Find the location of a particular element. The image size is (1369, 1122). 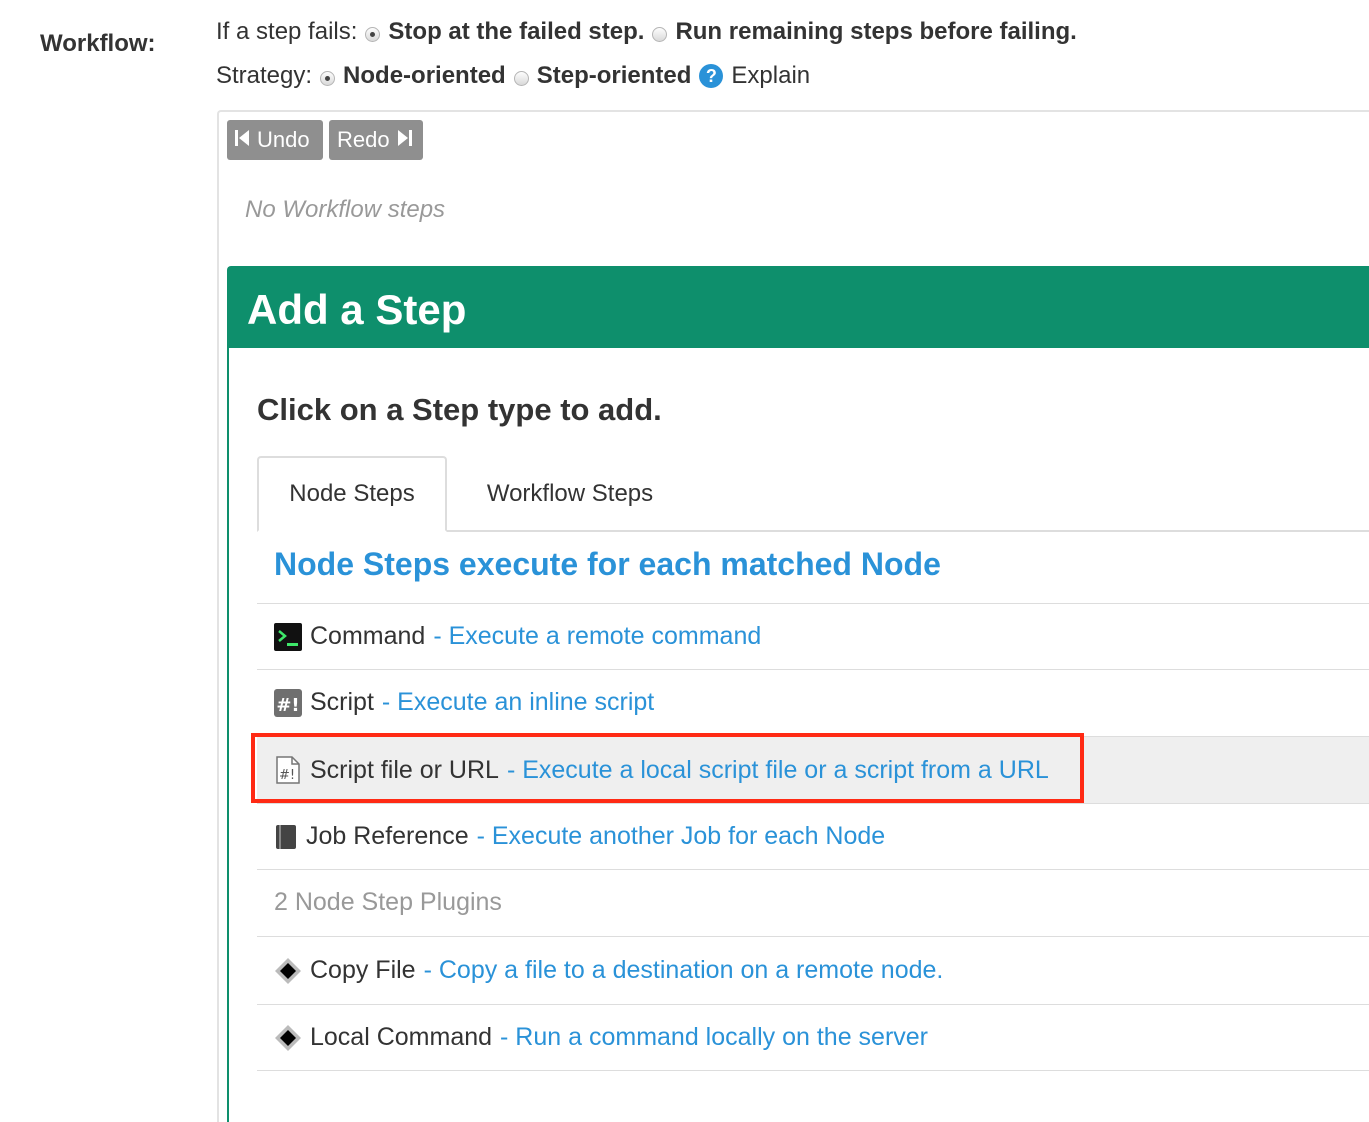

node-step-plugins-label: 2 Node Step Plugins is located at coordinates (813, 902).